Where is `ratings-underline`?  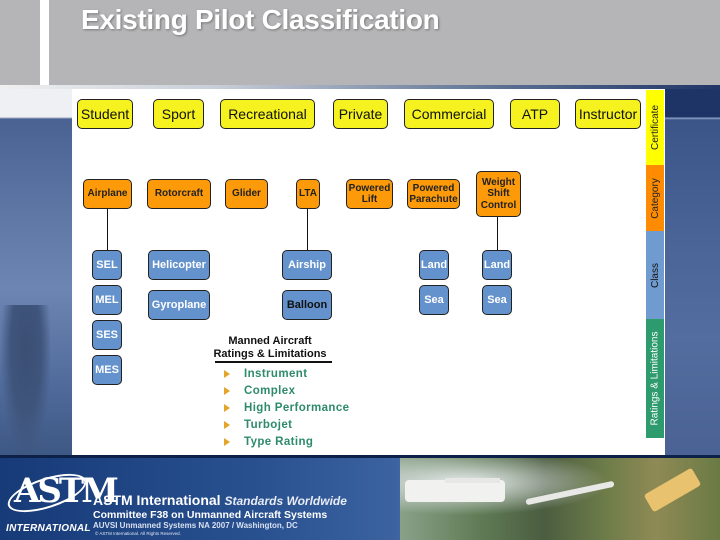 ratings-underline is located at coordinates (273, 362).